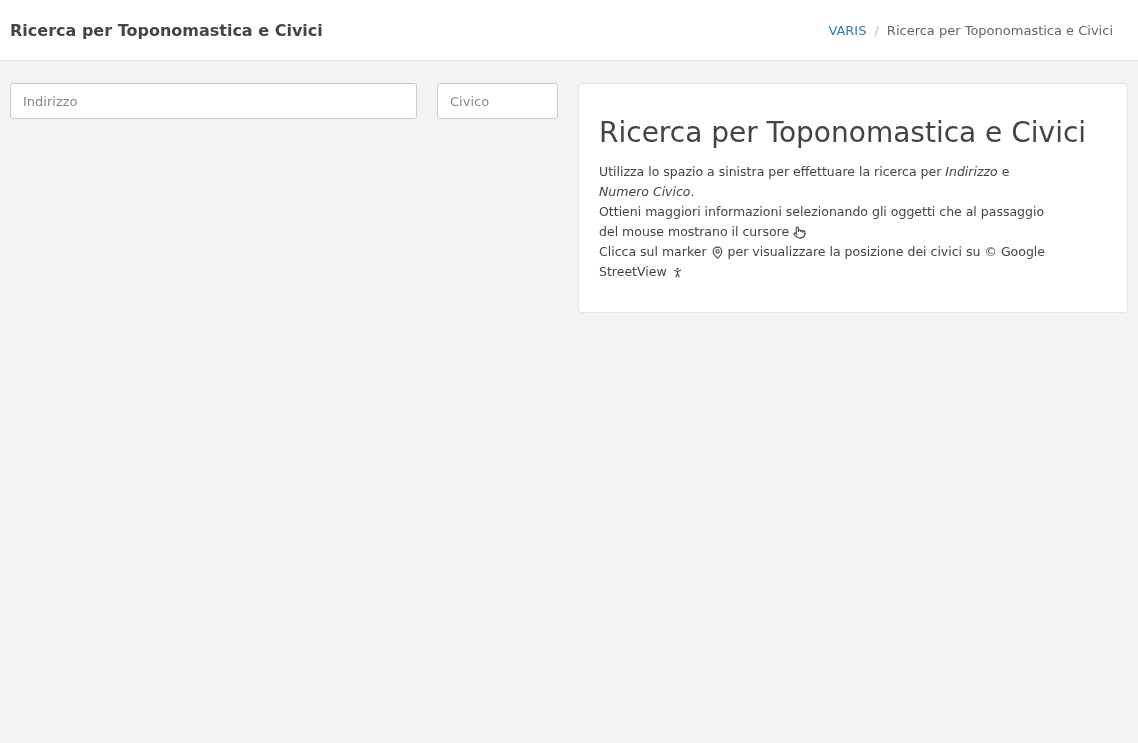  Describe the element at coordinates (999, 30) in the screenshot. I see `breadcrumb-current: Ricerca per Toponomastica e Civici` at that location.